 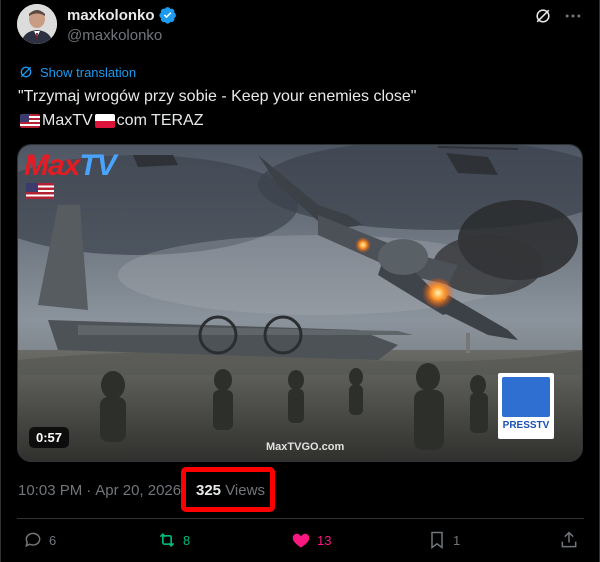 I want to click on video-watermark: MaxTVGO.com, so click(x=305, y=447).